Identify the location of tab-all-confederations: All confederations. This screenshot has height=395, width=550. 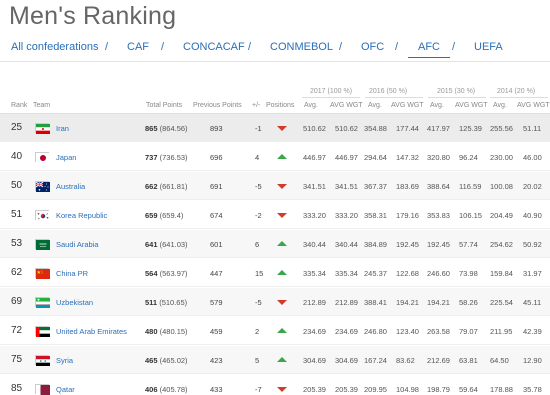
(54, 47).